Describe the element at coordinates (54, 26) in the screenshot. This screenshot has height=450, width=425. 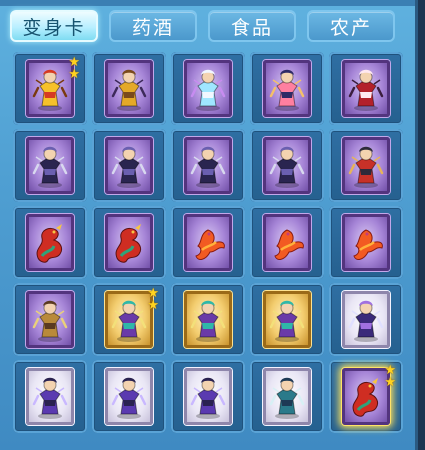
I see `tab-transform-card: 变身卡` at that location.